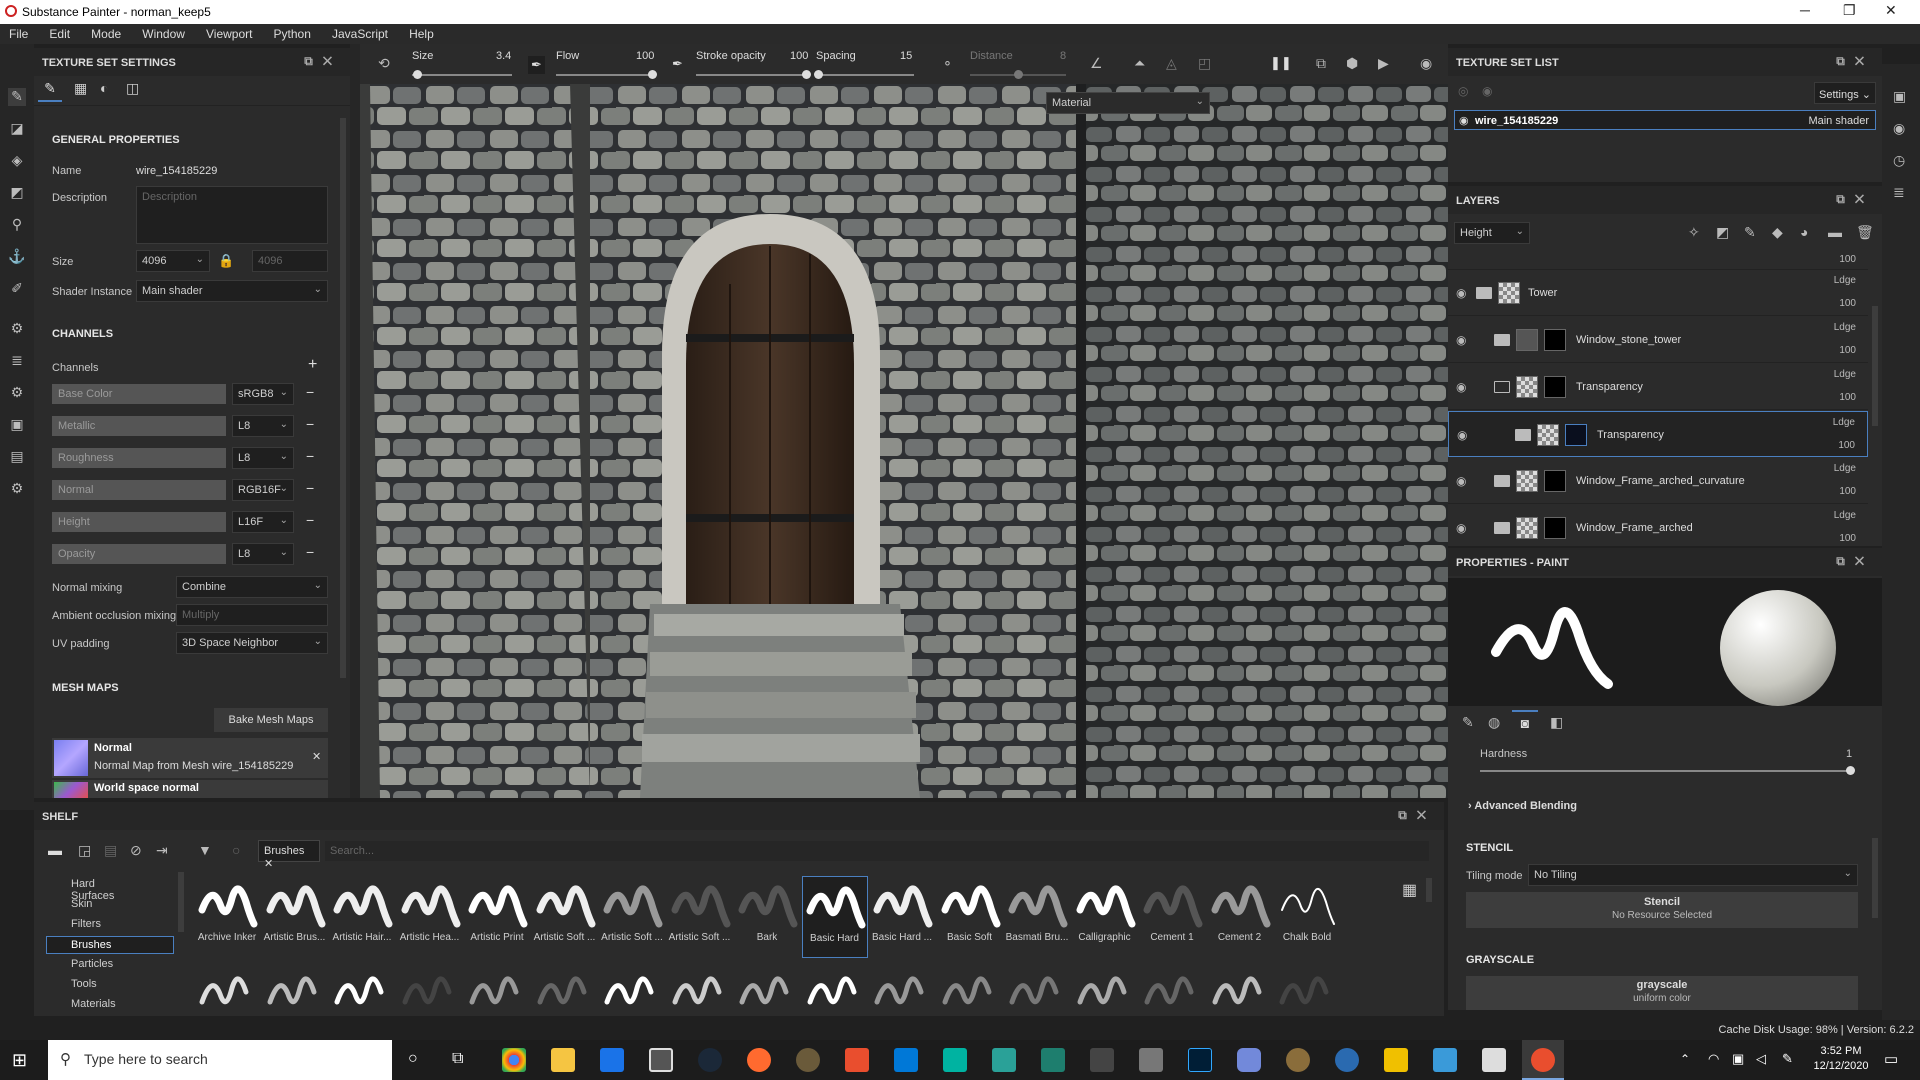 This screenshot has width=1920, height=1080. I want to click on maximize-icon: ❐, so click(1849, 10).